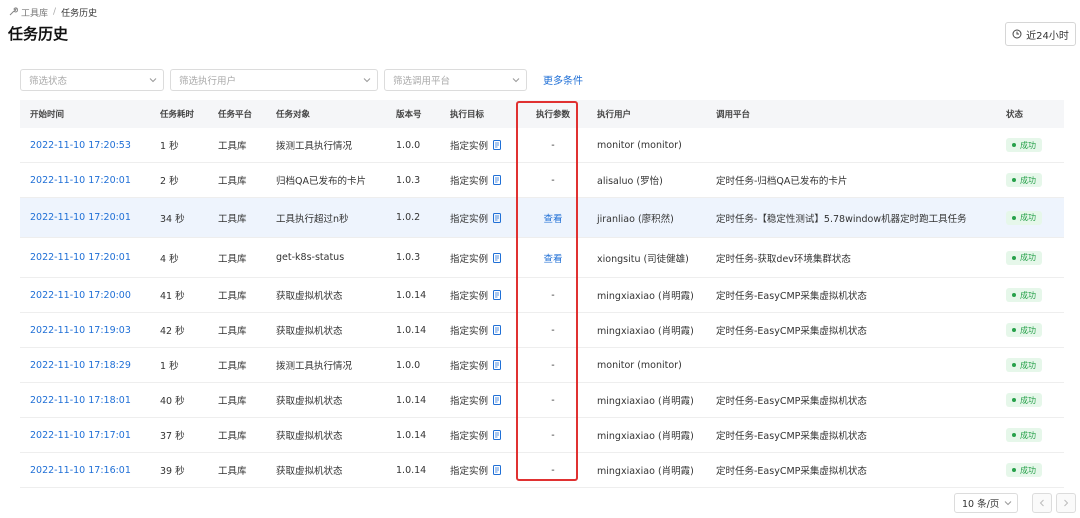 Image resolution: width=1080 pixels, height=518 pixels. I want to click on header-target: 执行目标, so click(467, 115).